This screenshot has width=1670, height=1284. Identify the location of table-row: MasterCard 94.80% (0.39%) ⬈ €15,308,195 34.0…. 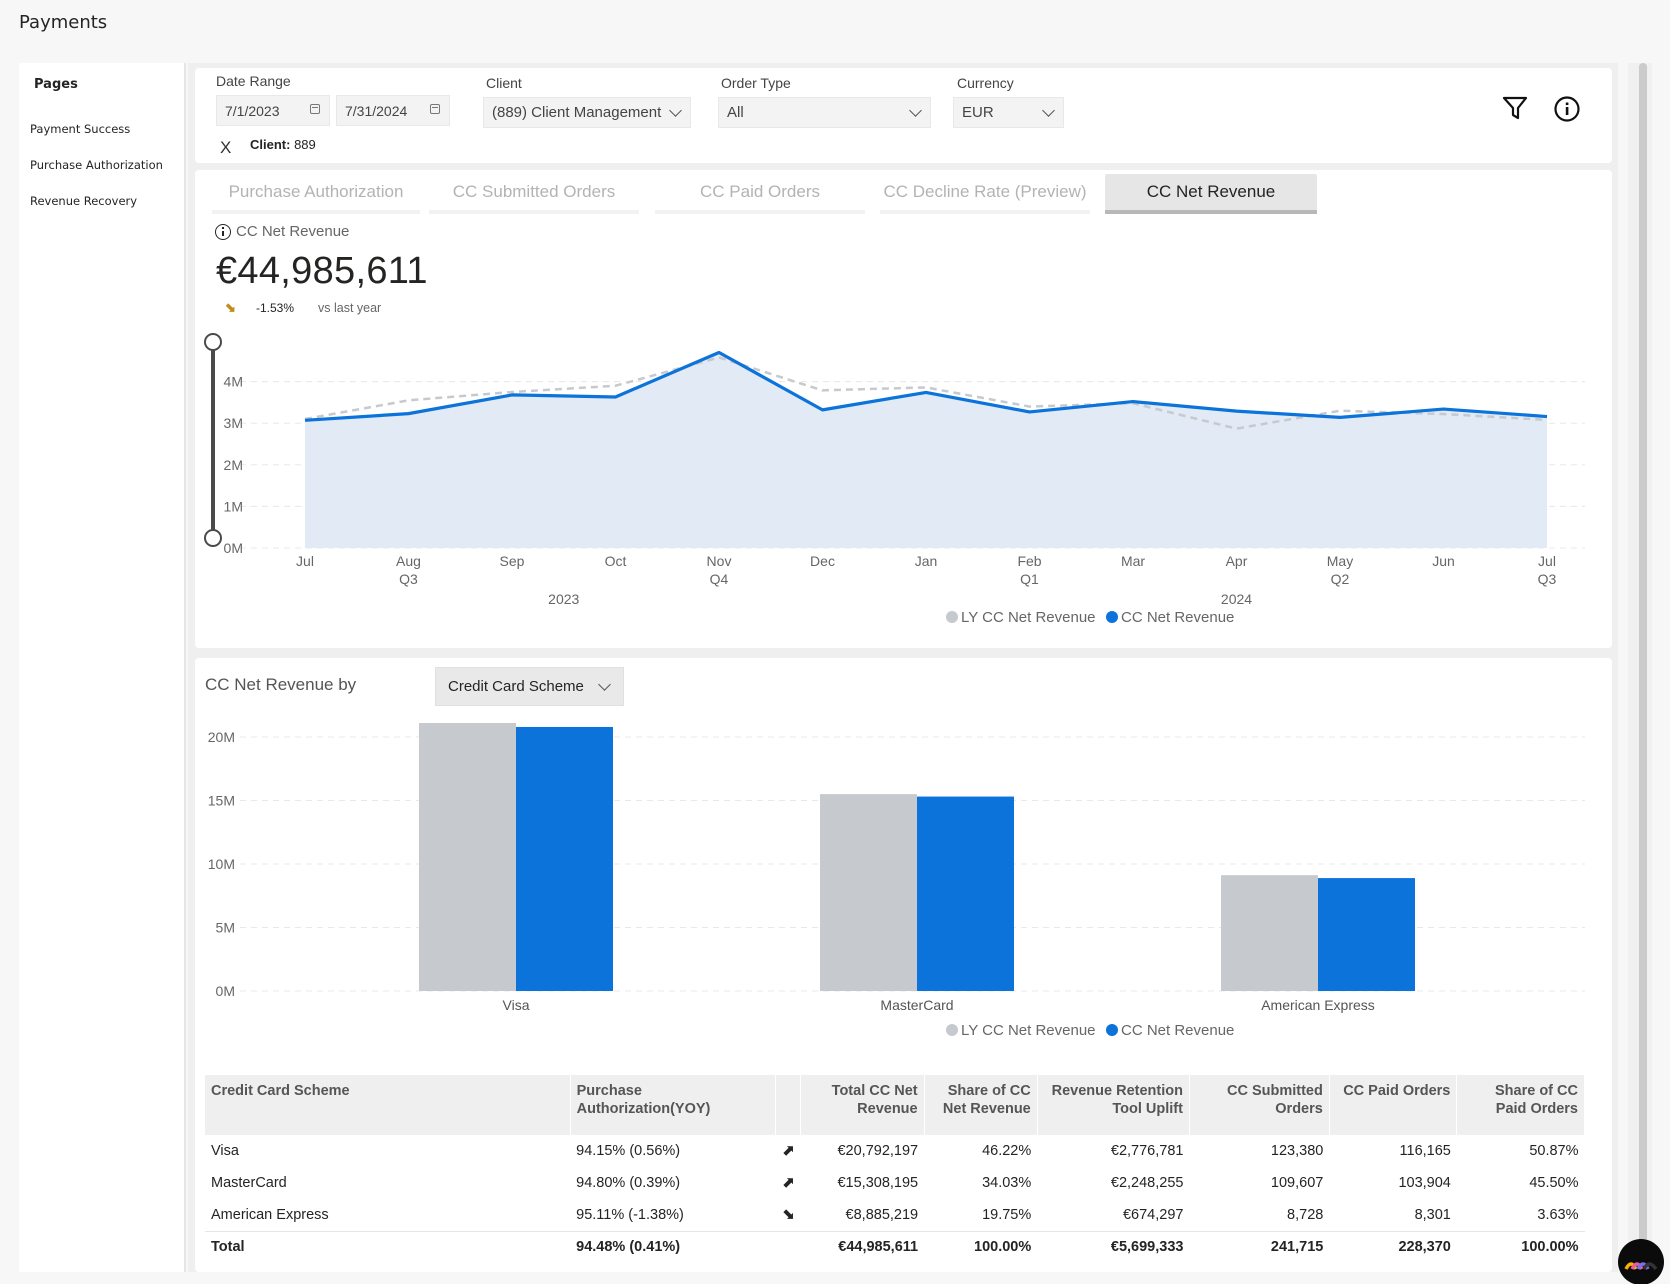
(895, 1183).